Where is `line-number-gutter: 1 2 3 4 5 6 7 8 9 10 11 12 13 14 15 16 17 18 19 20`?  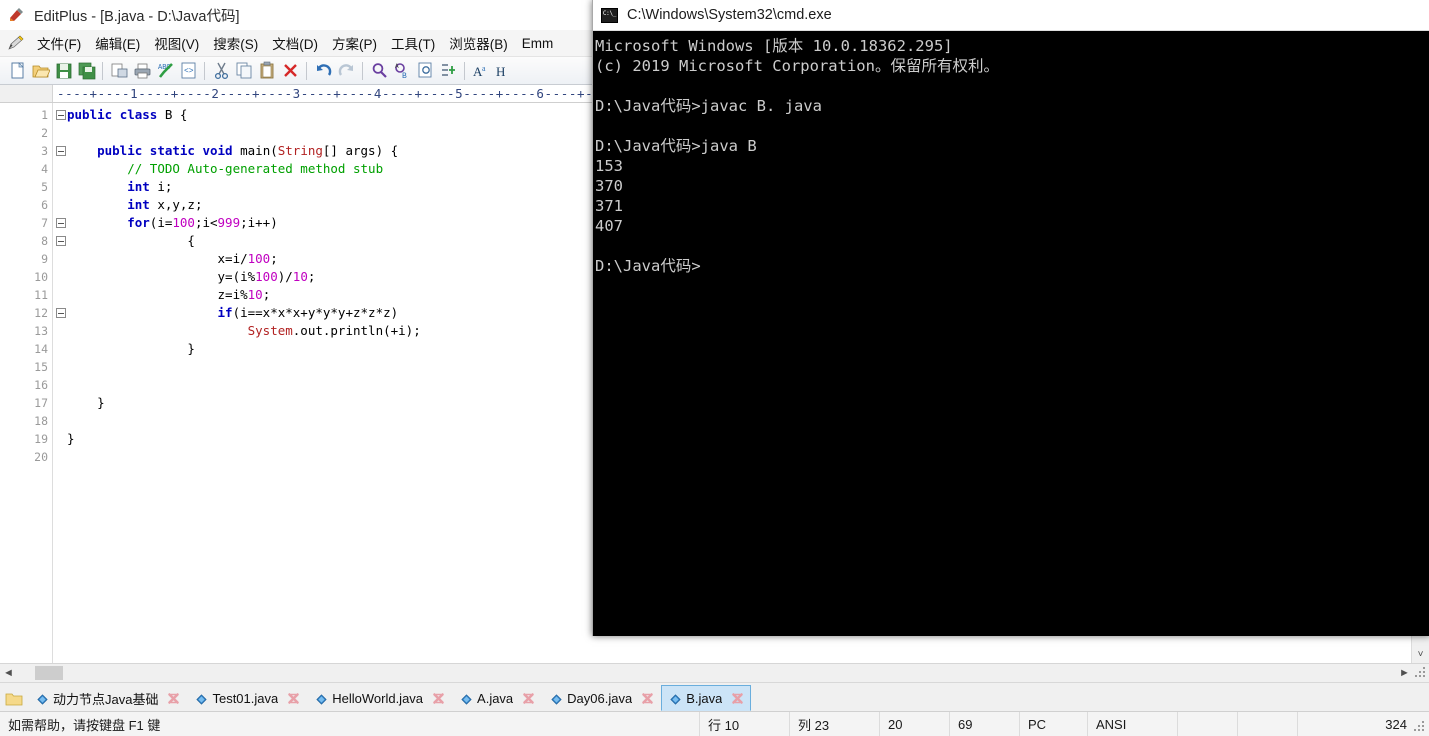
line-number-gutter: 1 2 3 4 5 6 7 8 9 10 11 12 13 14 15 16 17 18 19 20 is located at coordinates (33, 383).